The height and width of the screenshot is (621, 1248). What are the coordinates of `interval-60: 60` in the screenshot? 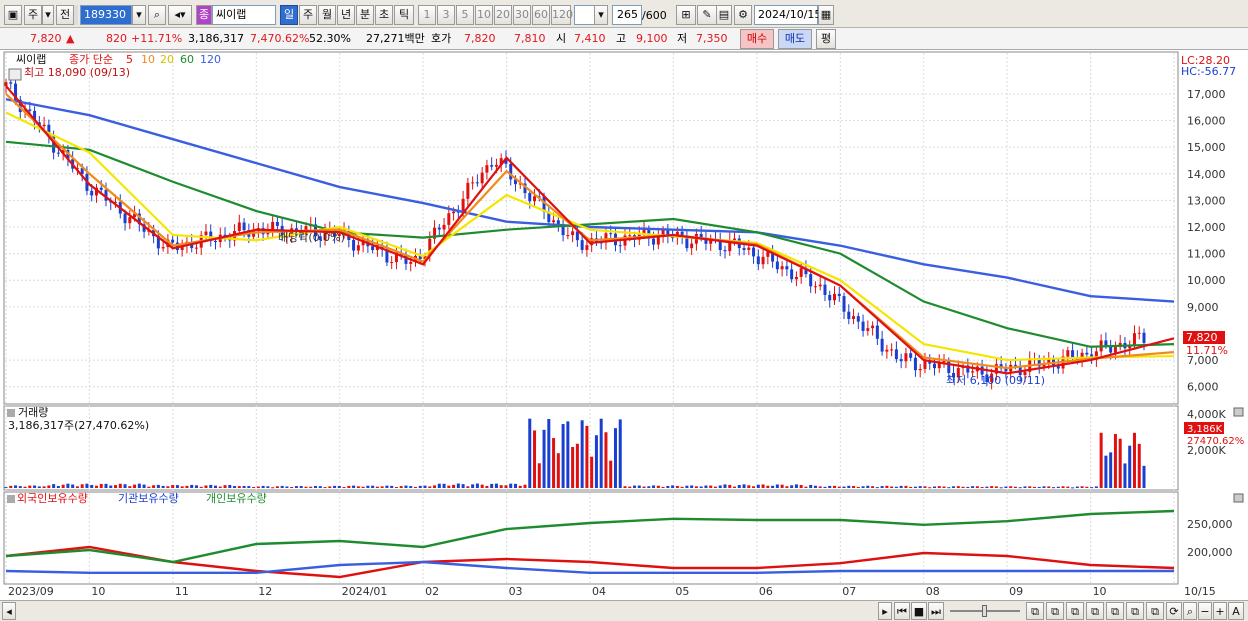 It's located at (541, 15).